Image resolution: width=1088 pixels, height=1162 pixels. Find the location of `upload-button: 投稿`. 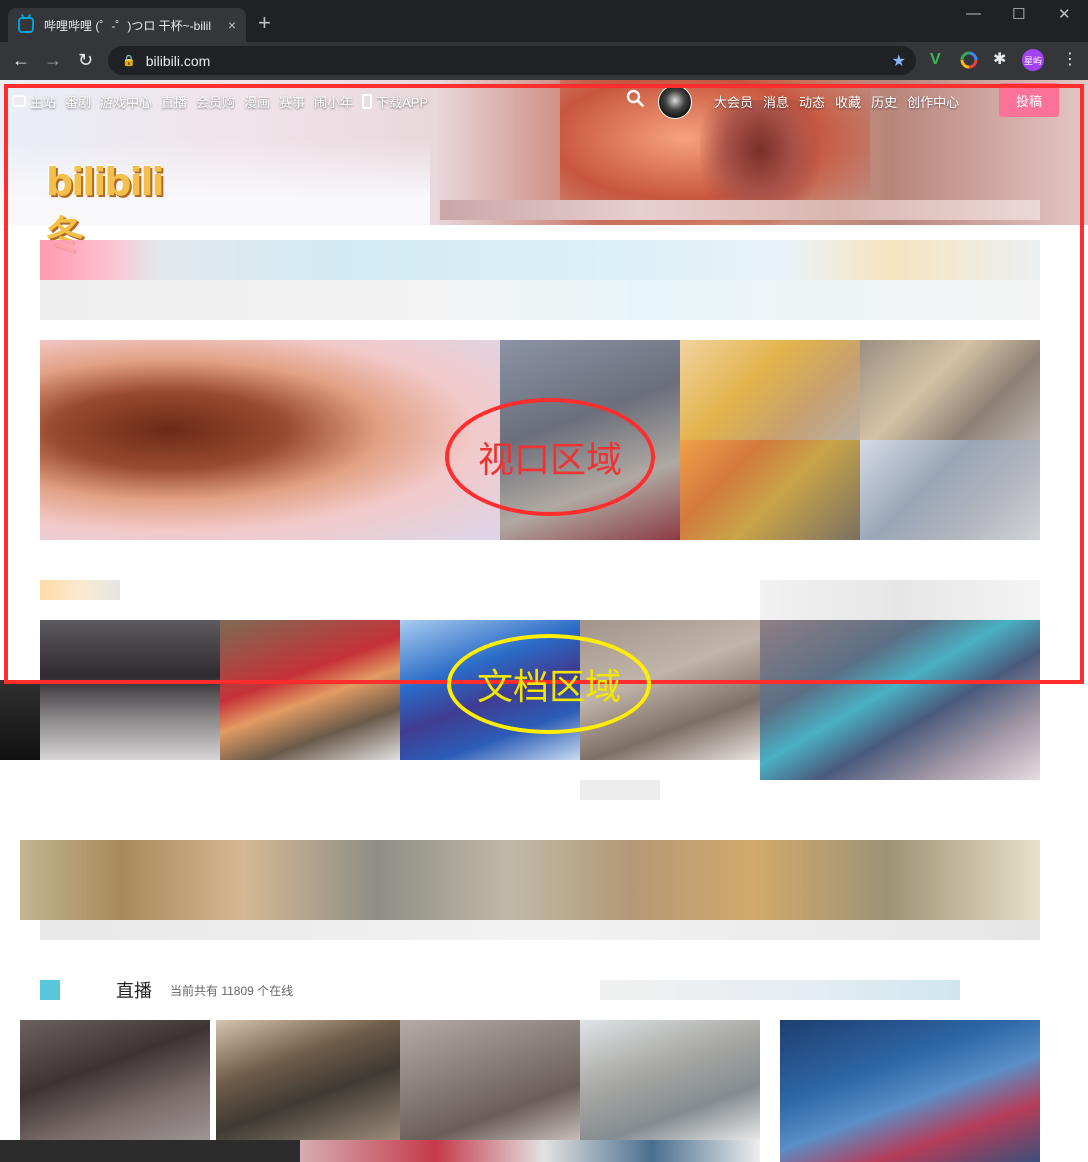

upload-button: 投稿 is located at coordinates (1029, 100).